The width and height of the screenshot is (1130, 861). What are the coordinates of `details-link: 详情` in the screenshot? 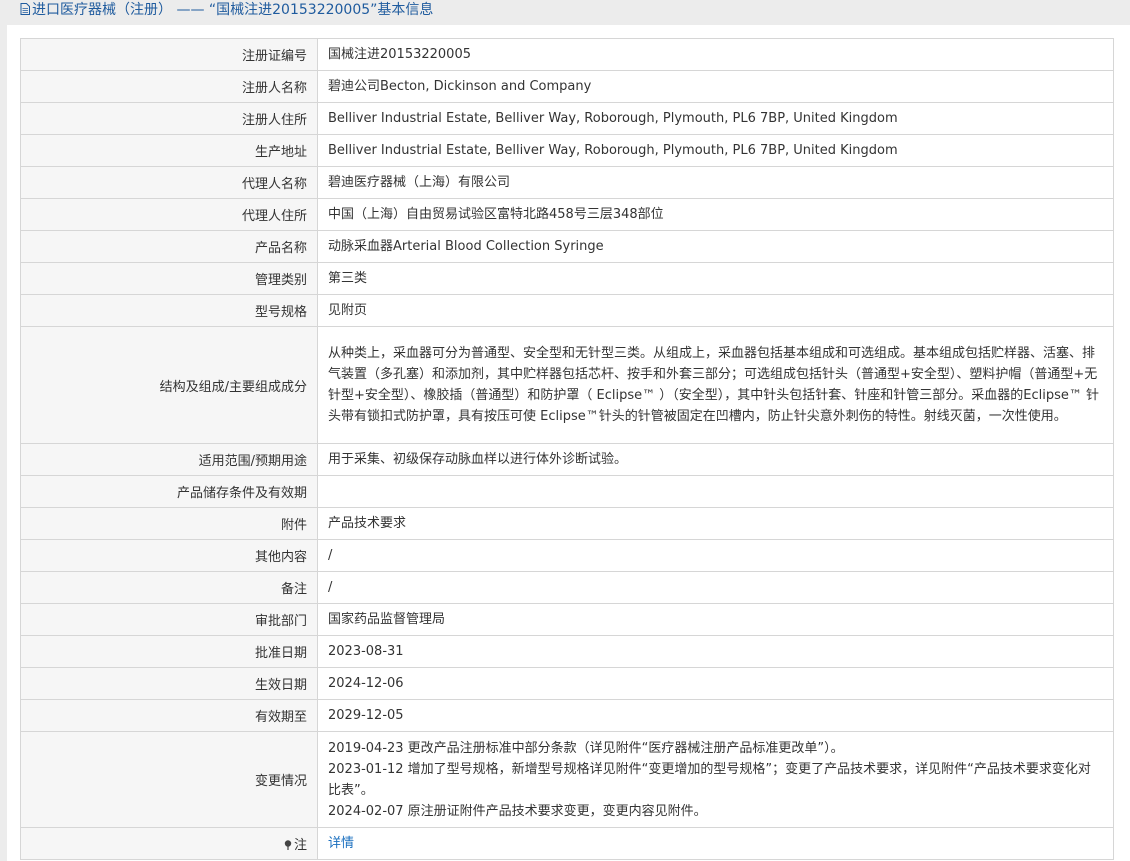 It's located at (341, 843).